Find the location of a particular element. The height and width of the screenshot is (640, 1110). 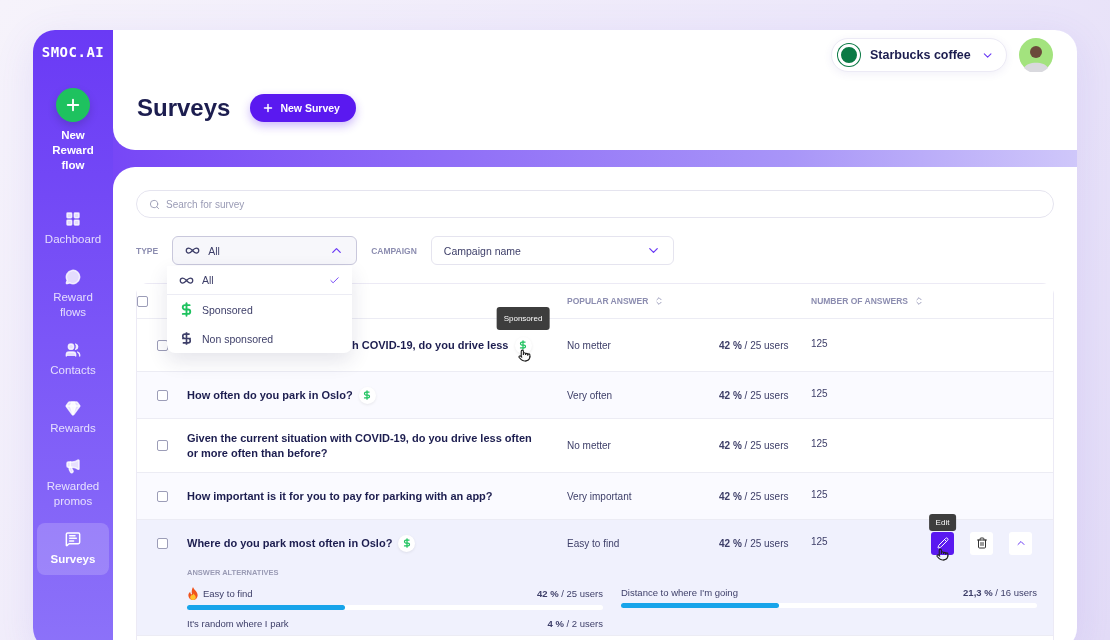

sidebar-item: Reward flows is located at coordinates (73, 294).